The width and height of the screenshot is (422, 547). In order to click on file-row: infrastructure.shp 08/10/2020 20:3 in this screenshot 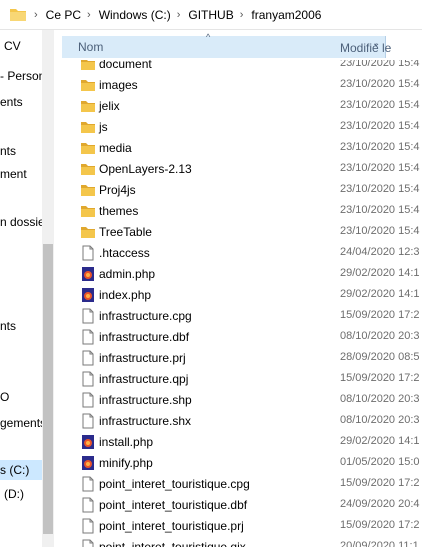, I will do `click(238, 400)`.